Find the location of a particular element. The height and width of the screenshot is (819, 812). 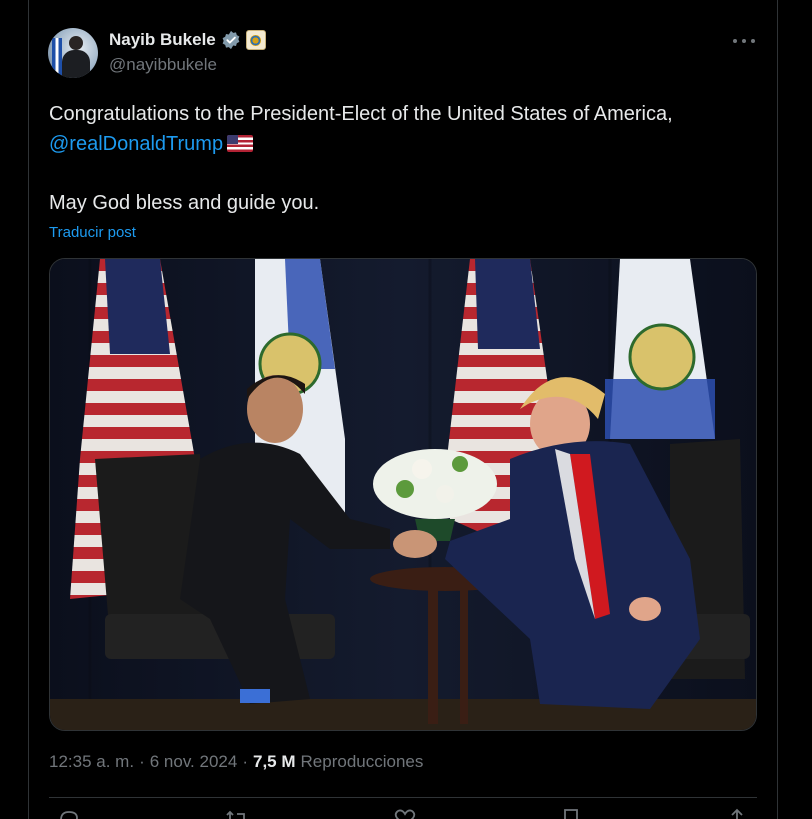

avatar-torso is located at coordinates (76, 64).